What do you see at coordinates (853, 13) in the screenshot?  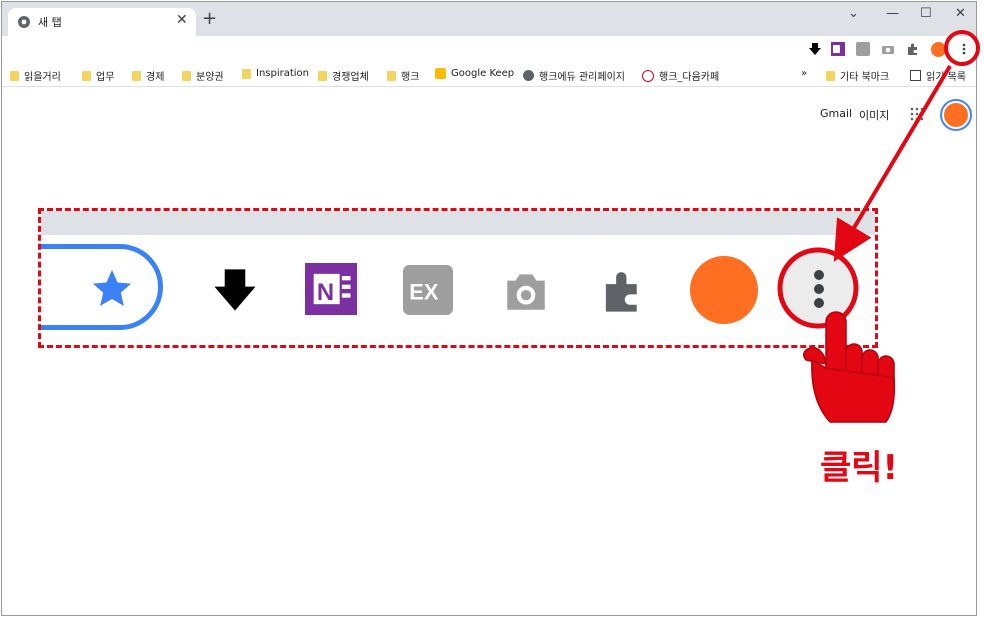 I see `chevron-down-icon: ⌄` at bounding box center [853, 13].